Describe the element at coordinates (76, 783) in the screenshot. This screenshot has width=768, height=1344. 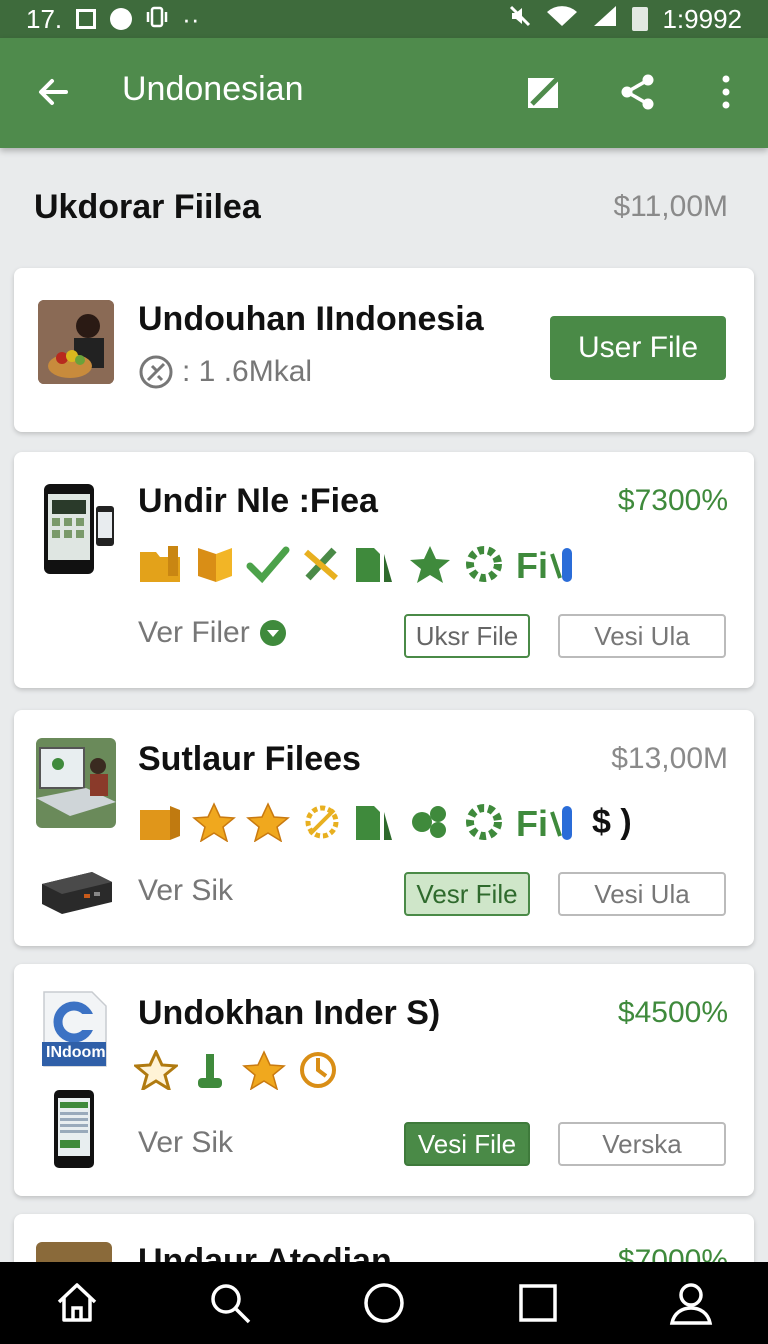
I see `laptop-thumbnail` at that location.